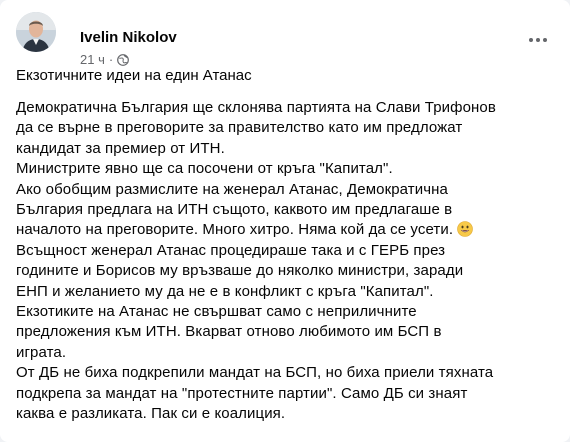 The width and height of the screenshot is (570, 442). Describe the element at coordinates (120, 148) in the screenshot. I see `post-line: кандидат за премиер от ИТН.` at that location.